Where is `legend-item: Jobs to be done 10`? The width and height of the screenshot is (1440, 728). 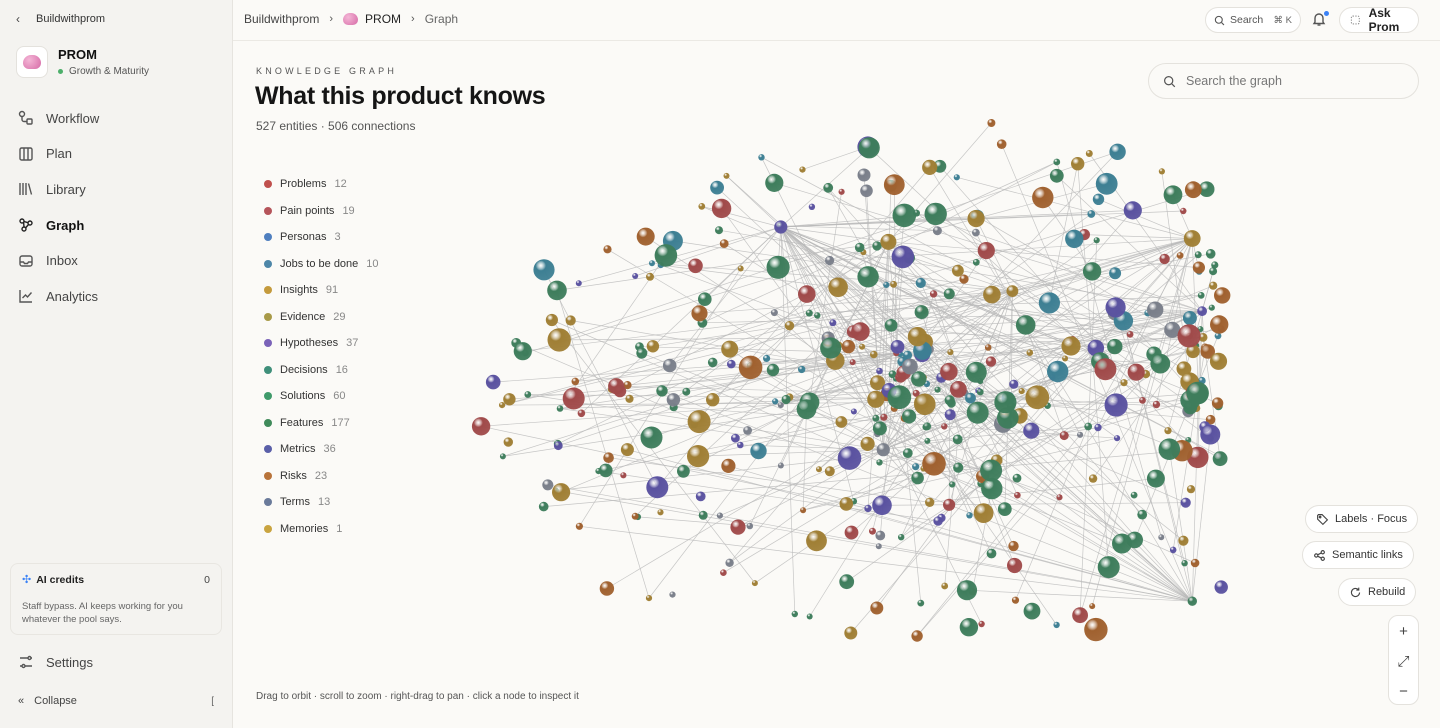 legend-item: Jobs to be done 10 is located at coordinates (321, 264).